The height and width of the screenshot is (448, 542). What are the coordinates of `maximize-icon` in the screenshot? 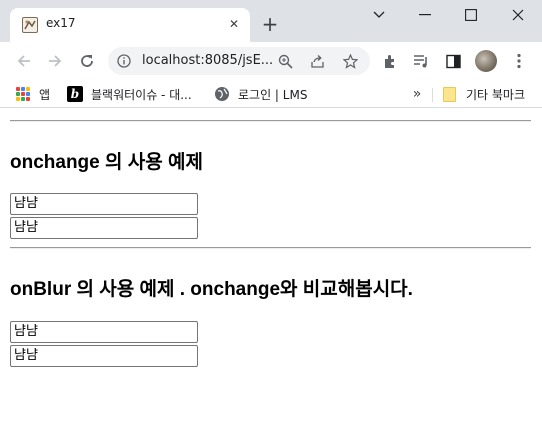 It's located at (471, 15).